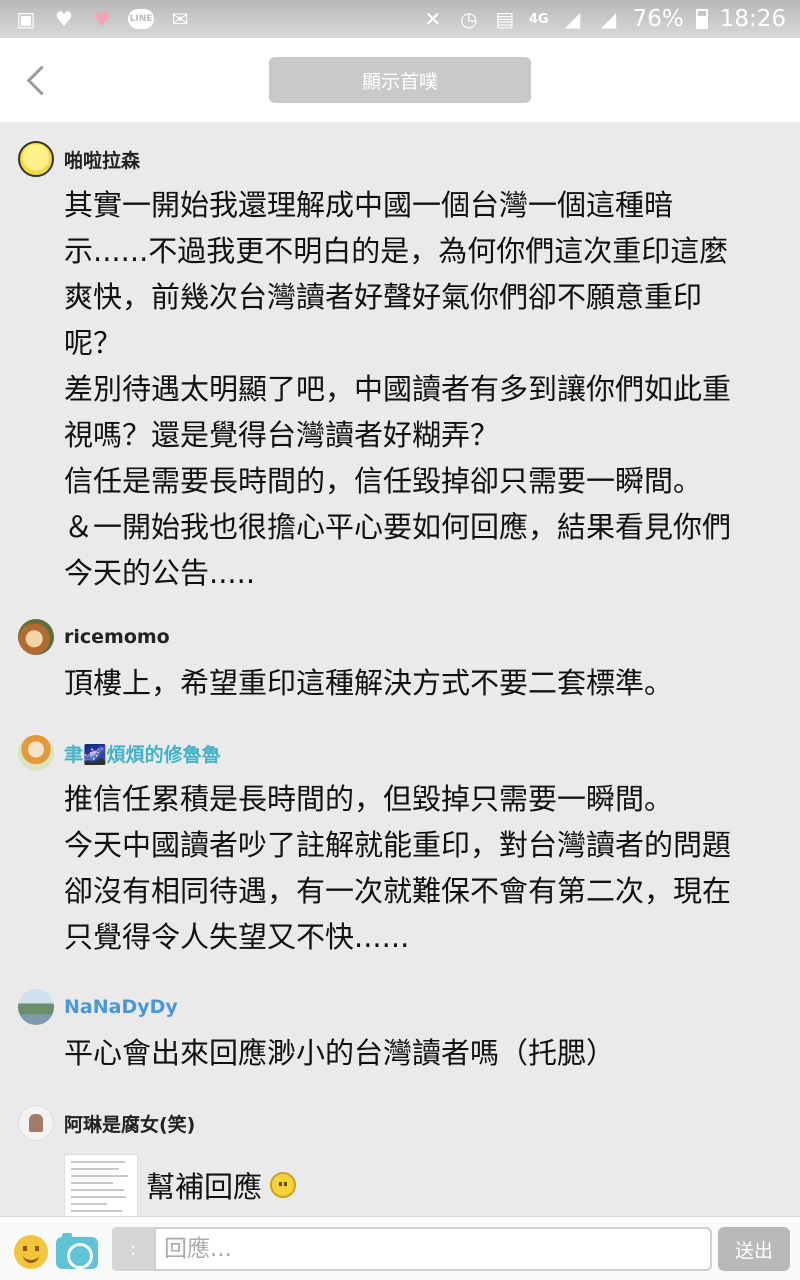  What do you see at coordinates (505, 19) in the screenshot?
I see `nfc-icon: ▤` at bounding box center [505, 19].